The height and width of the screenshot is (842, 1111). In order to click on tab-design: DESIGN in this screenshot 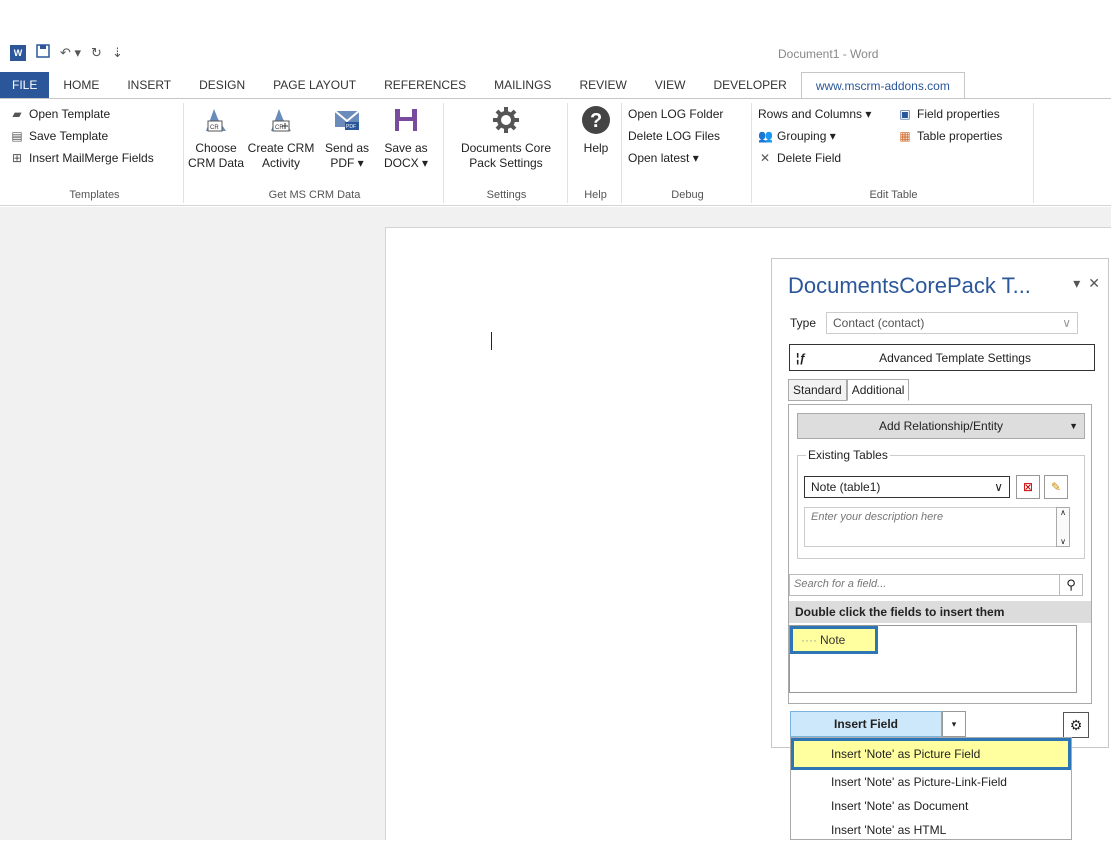, I will do `click(222, 85)`.